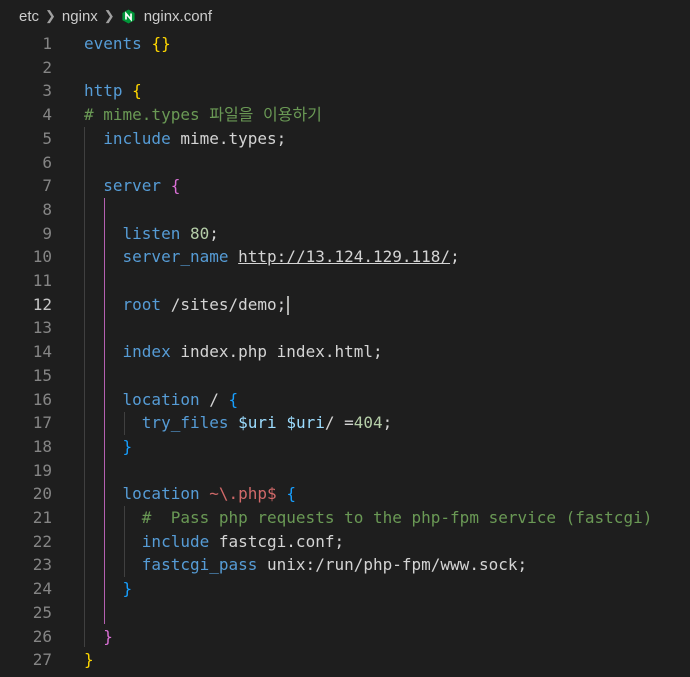 Image resolution: width=690 pixels, height=677 pixels. I want to click on code-line: 17 try_files $uri $uri/ =404;, so click(345, 423).